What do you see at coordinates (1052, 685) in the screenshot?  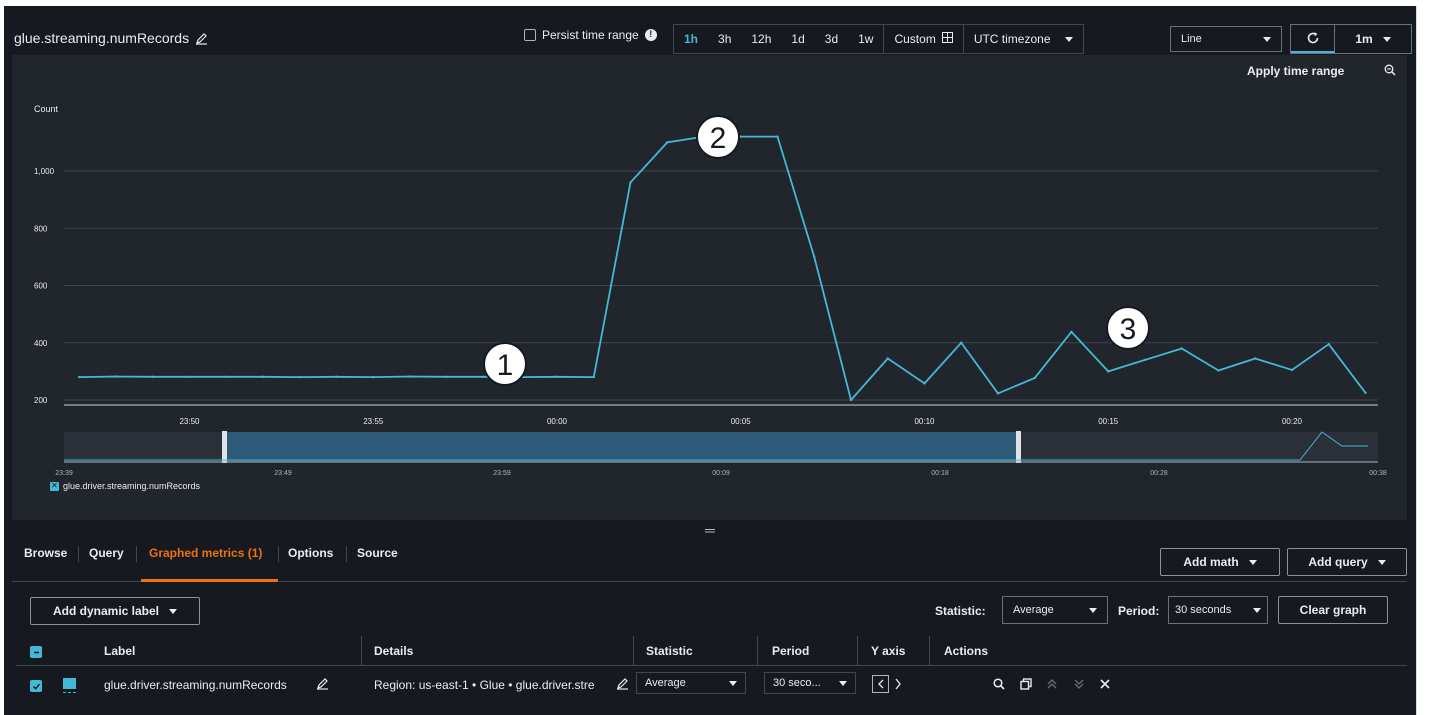 I see `move-up-icon` at bounding box center [1052, 685].